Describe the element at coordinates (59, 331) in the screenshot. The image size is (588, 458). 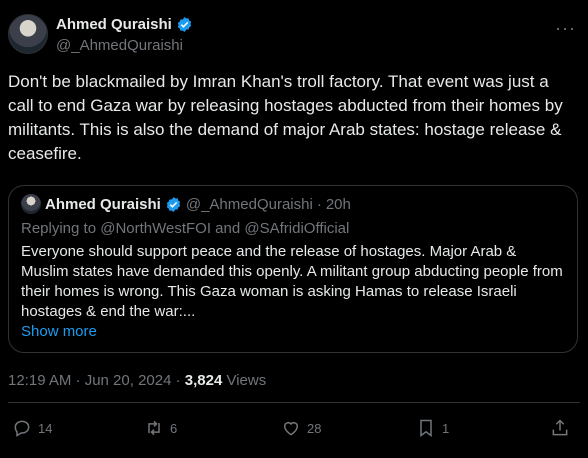
I see `show-more-link: Show more` at that location.